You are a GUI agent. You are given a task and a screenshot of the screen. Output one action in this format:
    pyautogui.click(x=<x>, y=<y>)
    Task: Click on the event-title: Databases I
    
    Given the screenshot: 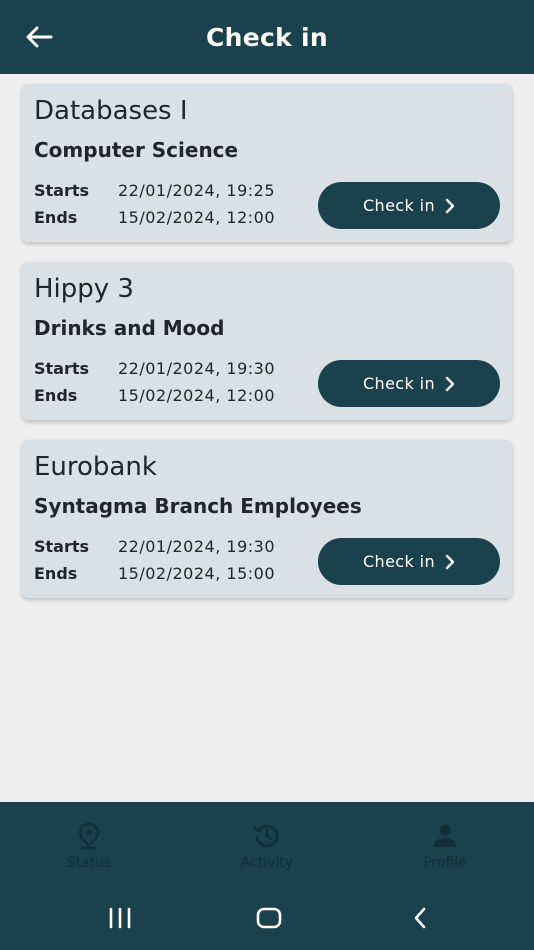 What is the action you would take?
    pyautogui.click(x=111, y=111)
    